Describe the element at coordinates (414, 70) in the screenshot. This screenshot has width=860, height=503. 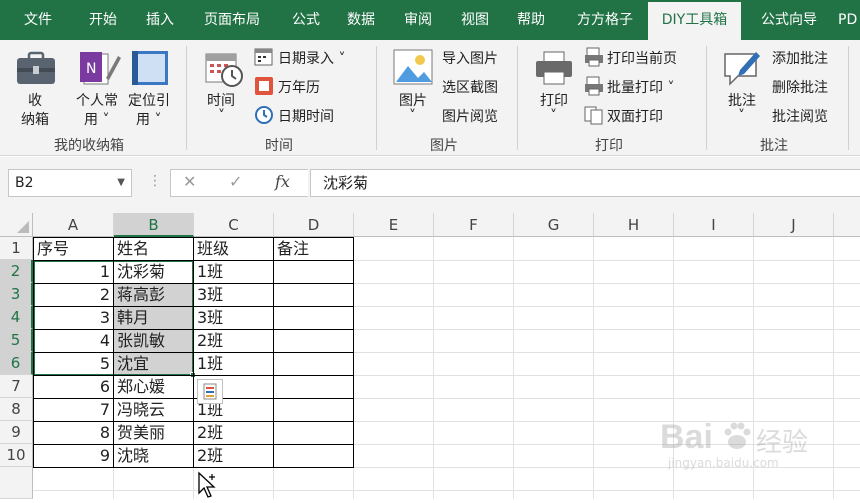
I see `picture-icon` at that location.